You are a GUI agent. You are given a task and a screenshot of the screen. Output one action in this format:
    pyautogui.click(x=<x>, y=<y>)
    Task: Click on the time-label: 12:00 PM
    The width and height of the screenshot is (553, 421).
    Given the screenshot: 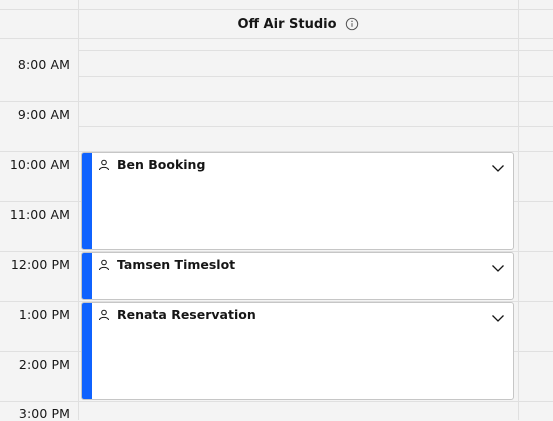 What is the action you would take?
    pyautogui.click(x=40, y=264)
    